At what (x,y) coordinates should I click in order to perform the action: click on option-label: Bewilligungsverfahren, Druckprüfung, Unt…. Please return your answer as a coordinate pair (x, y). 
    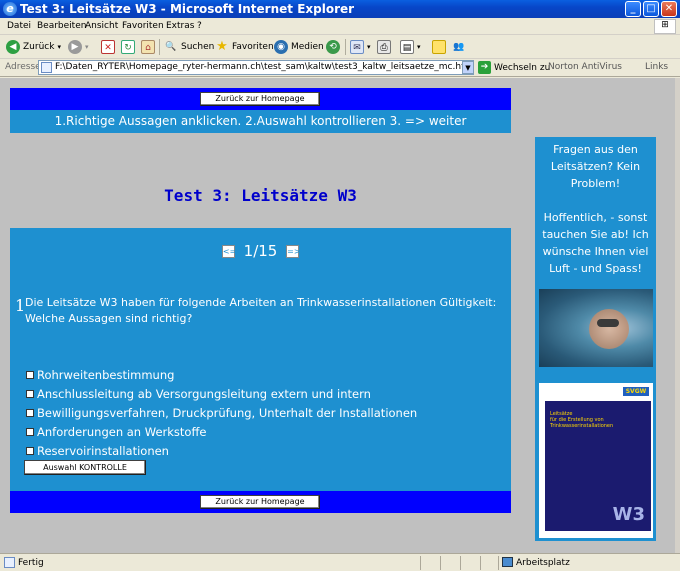
    Looking at the image, I should click on (227, 412).